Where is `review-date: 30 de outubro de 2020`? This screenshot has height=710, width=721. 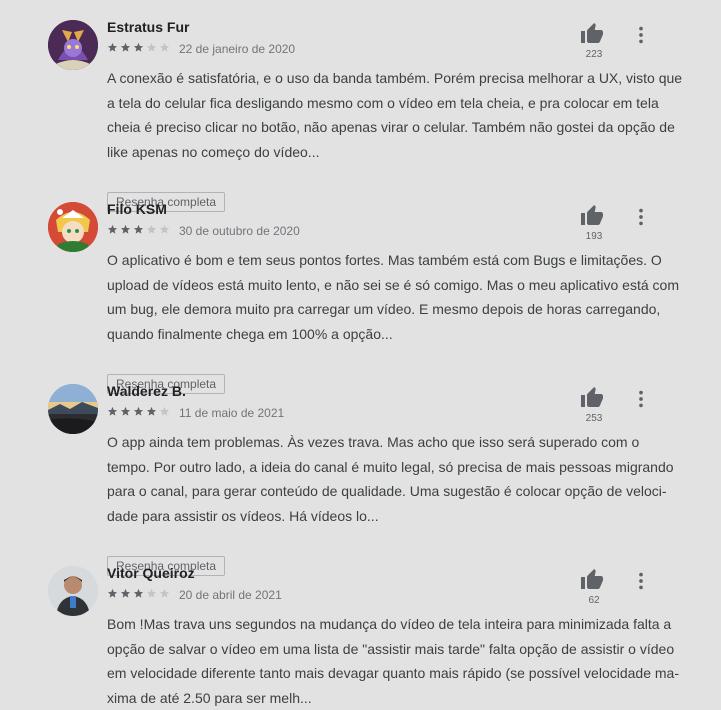
review-date: 30 de outubro de 2020 is located at coordinates (239, 231).